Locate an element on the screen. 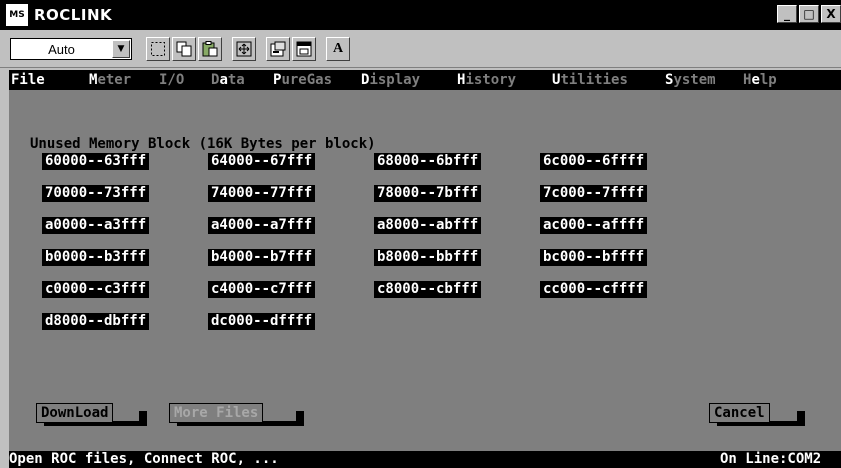 Image resolution: width=841 pixels, height=468 pixels. memory-block: a0000--a3fff is located at coordinates (96, 225).